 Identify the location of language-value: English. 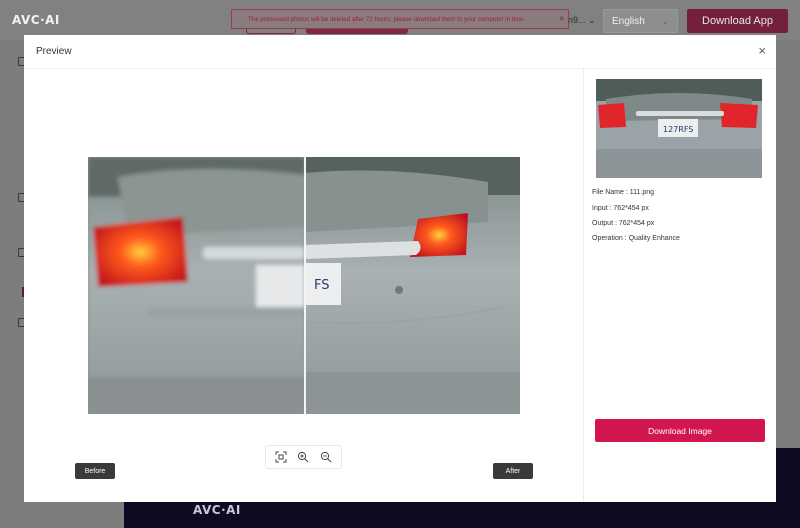
(628, 21).